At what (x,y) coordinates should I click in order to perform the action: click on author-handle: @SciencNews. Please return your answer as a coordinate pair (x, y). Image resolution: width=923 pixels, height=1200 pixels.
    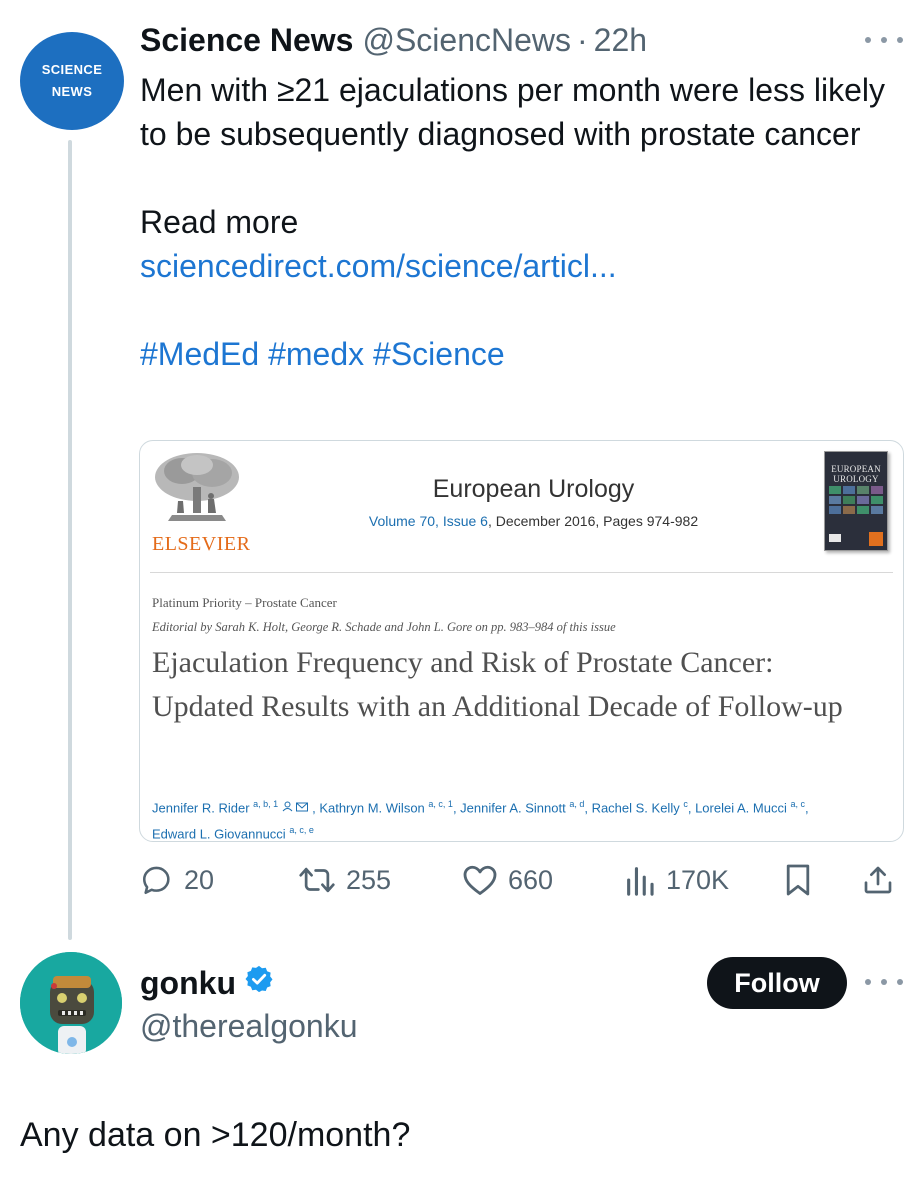
    Looking at the image, I should click on (466, 40).